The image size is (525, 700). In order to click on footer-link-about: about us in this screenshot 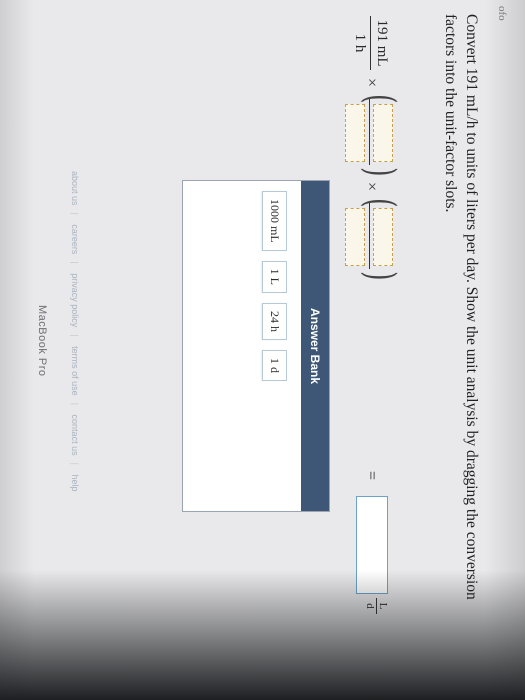, I will do `click(75, 188)`.